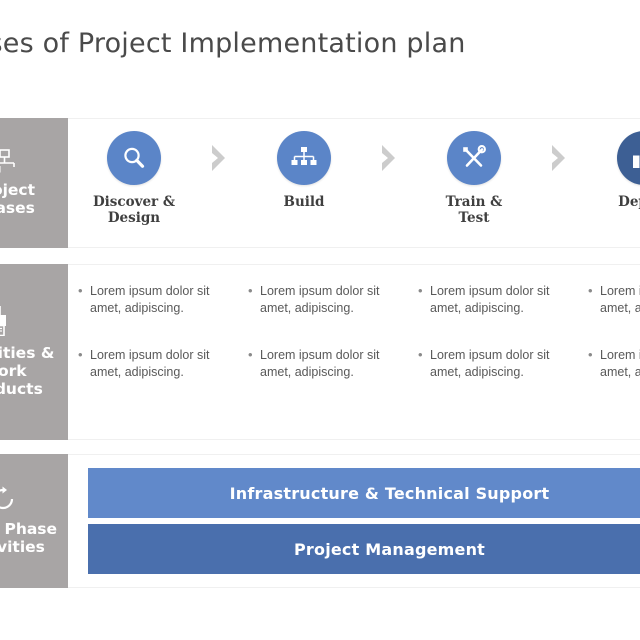 This screenshot has width=640, height=640. What do you see at coordinates (474, 158) in the screenshot?
I see `tools-icon` at bounding box center [474, 158].